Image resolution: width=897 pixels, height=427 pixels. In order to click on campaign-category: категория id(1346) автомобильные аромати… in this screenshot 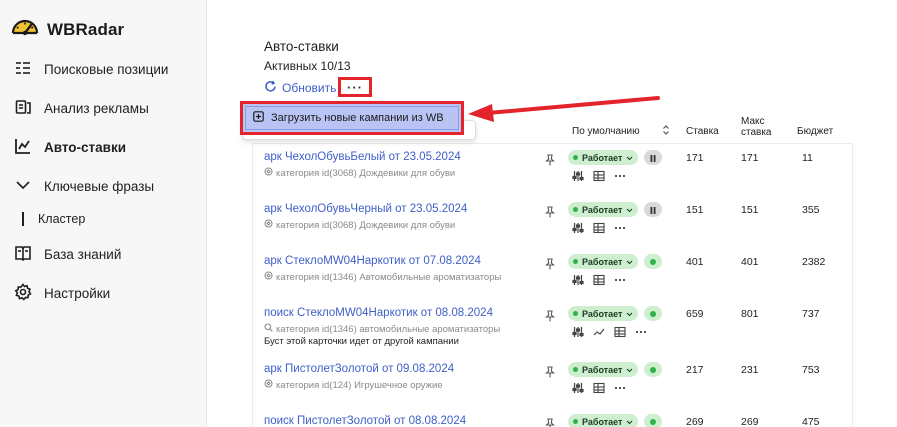, I will do `click(382, 329)`.